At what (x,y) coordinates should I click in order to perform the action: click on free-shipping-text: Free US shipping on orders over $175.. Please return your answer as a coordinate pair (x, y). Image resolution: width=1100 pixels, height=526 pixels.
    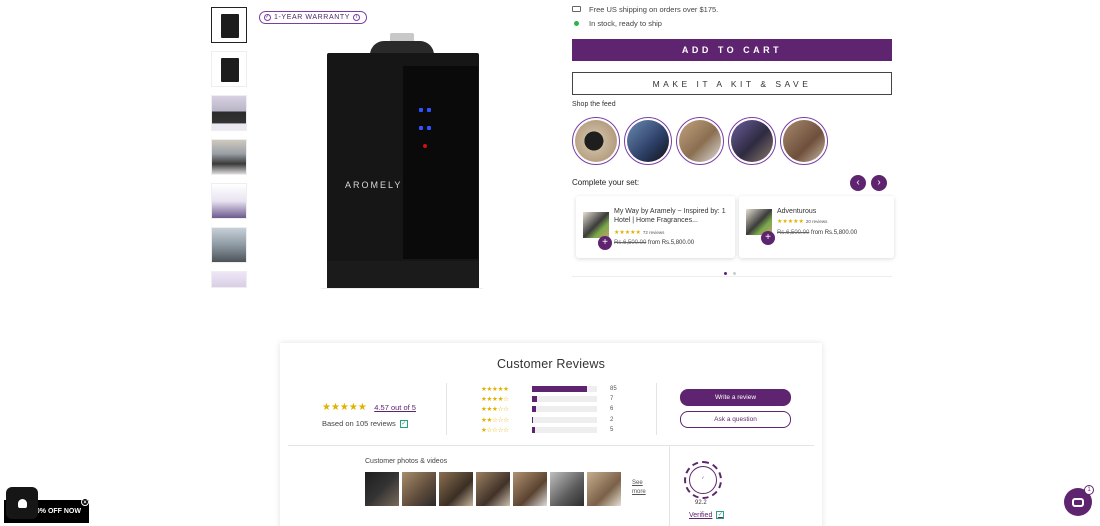
    Looking at the image, I should click on (654, 9).